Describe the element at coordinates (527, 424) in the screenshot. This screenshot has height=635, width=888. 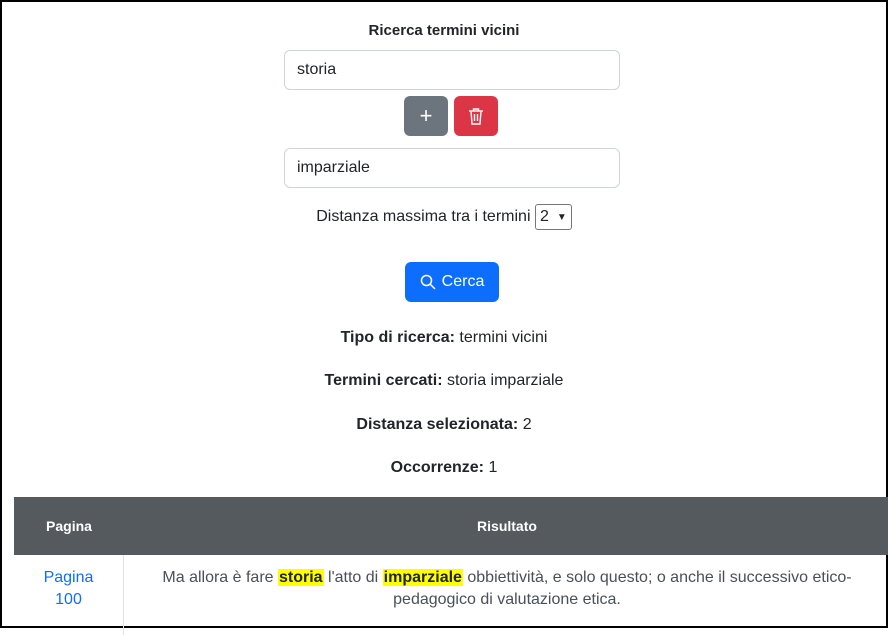
I see `selected-distance-value: 2` at that location.